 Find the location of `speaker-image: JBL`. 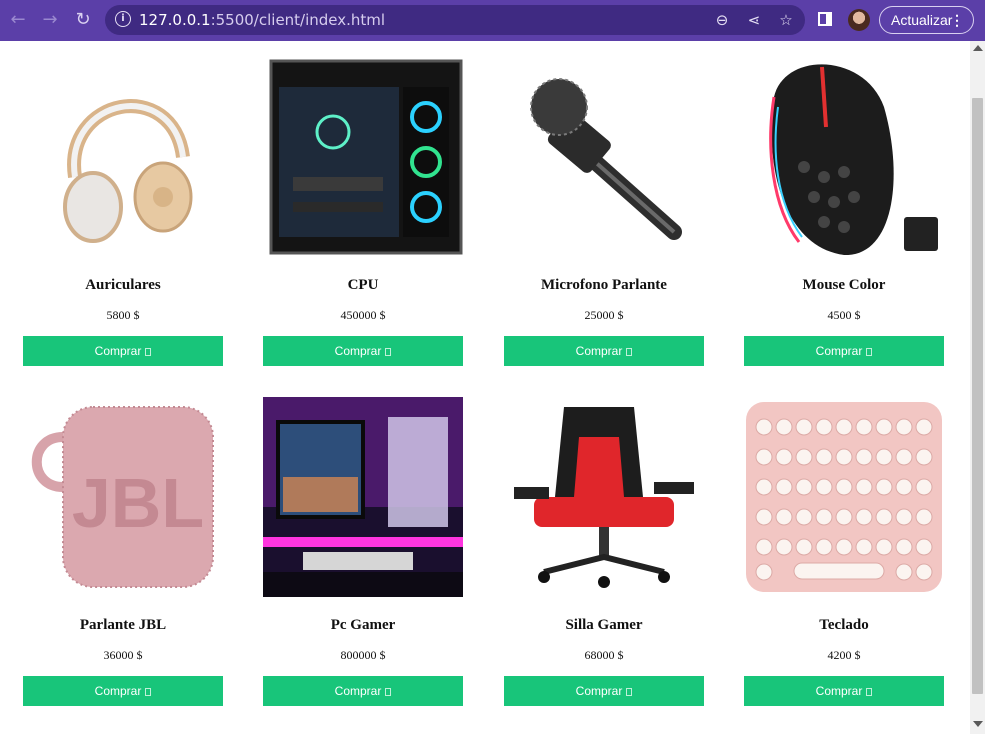

speaker-image: JBL is located at coordinates (122, 497).